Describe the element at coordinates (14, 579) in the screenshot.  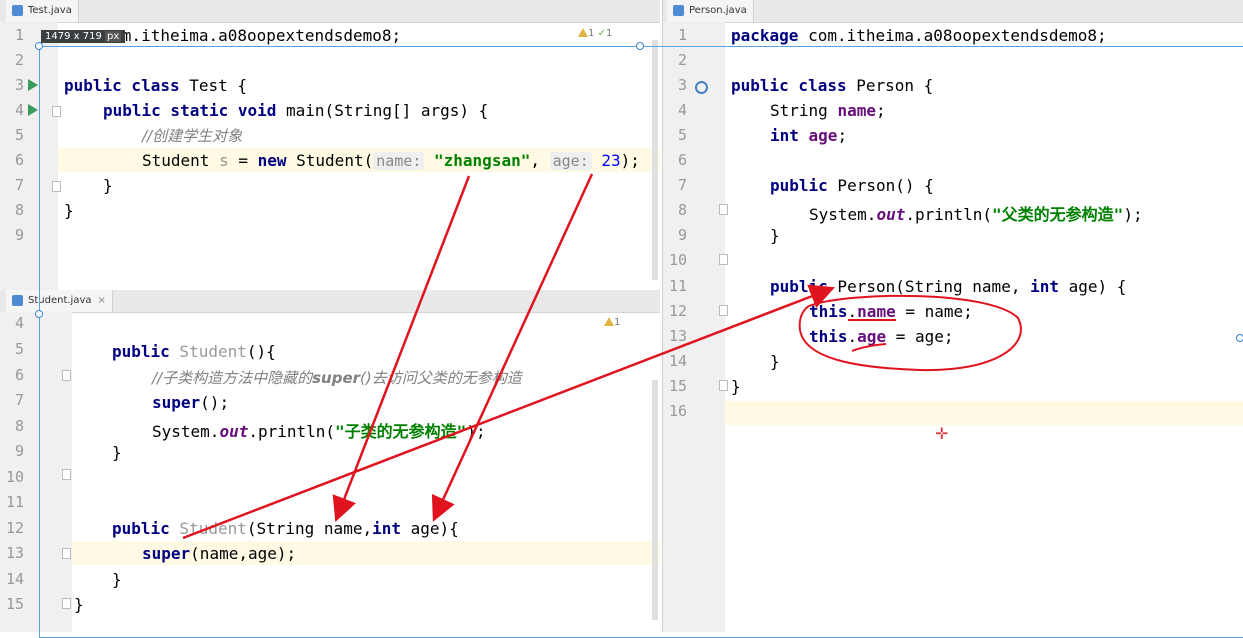
I see `line-number: 14` at that location.